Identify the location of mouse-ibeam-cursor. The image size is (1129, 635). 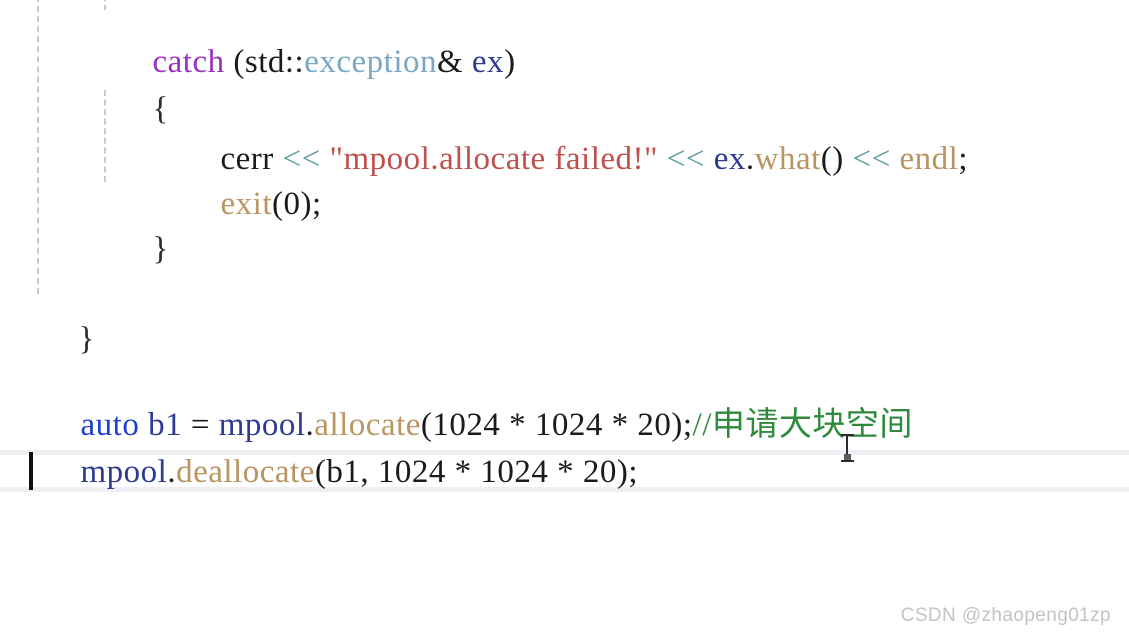
(847, 448).